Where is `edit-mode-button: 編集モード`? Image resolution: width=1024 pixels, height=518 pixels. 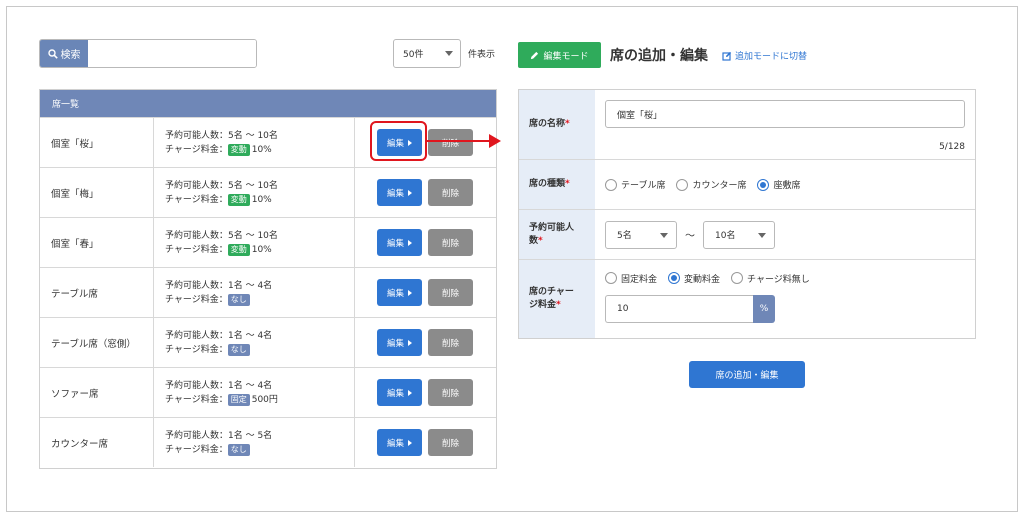 edit-mode-button: 編集モード is located at coordinates (559, 55).